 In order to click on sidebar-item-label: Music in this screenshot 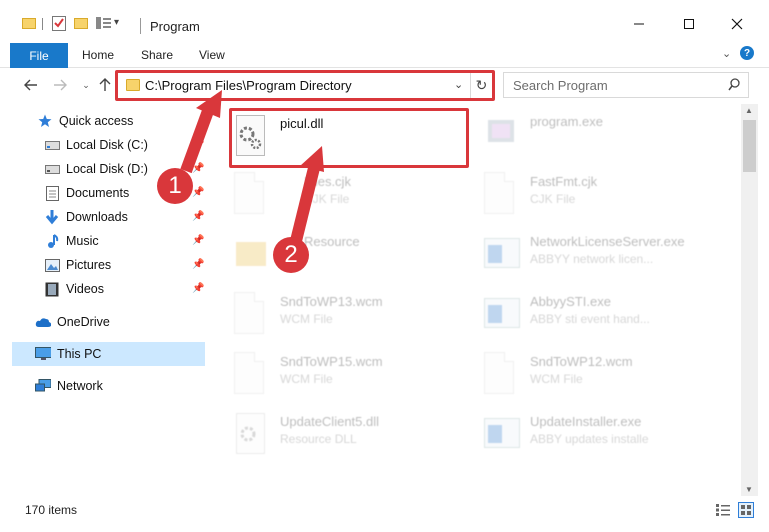, I will do `click(82, 241)`.